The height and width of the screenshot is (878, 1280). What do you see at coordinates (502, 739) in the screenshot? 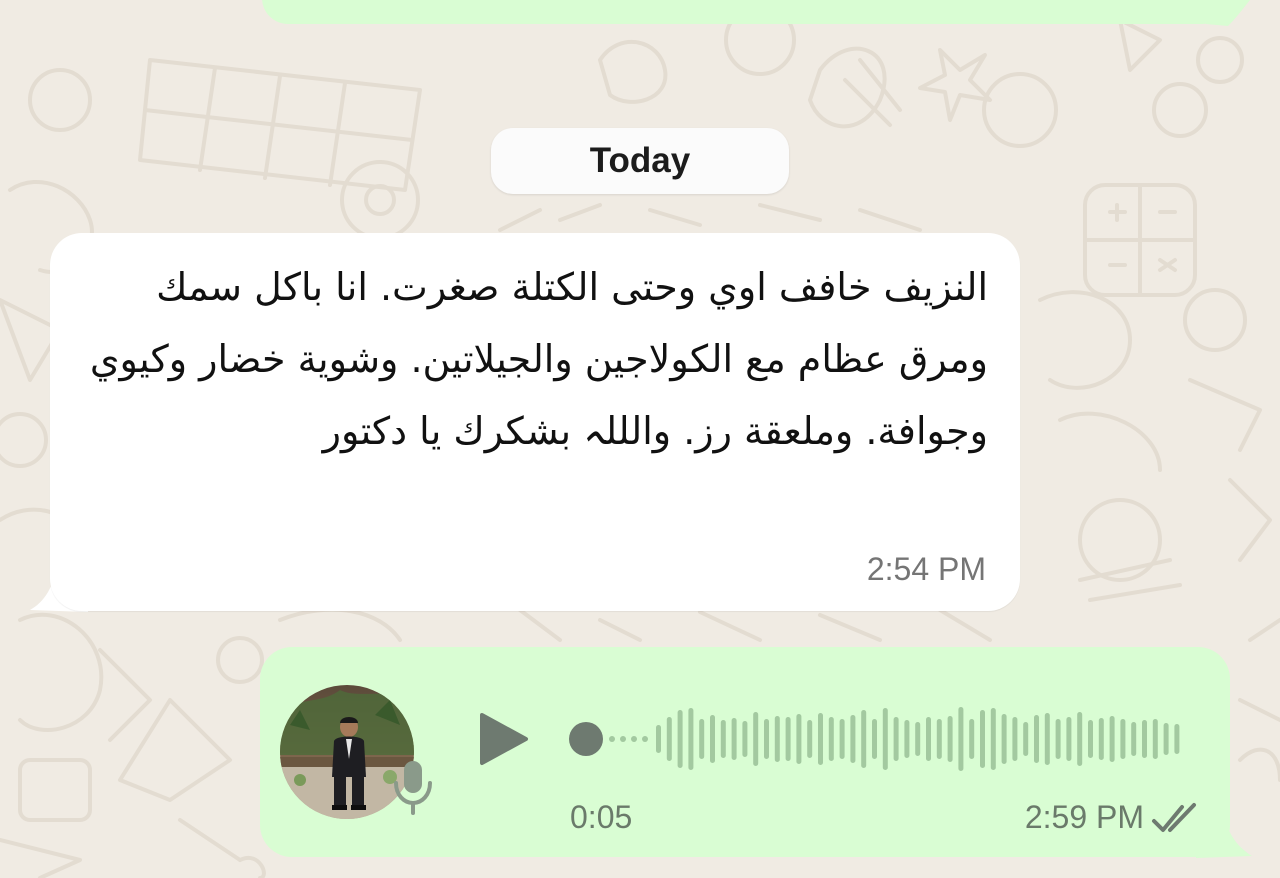
I see `play-icon` at bounding box center [502, 739].